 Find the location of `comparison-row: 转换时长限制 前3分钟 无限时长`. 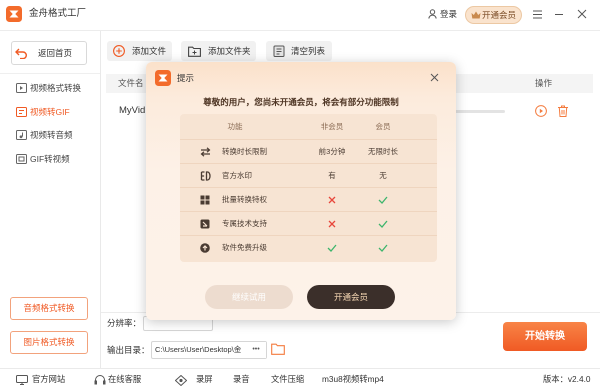

comparison-row: 转换时长限制 前3分钟 无限时长 is located at coordinates (308, 152).